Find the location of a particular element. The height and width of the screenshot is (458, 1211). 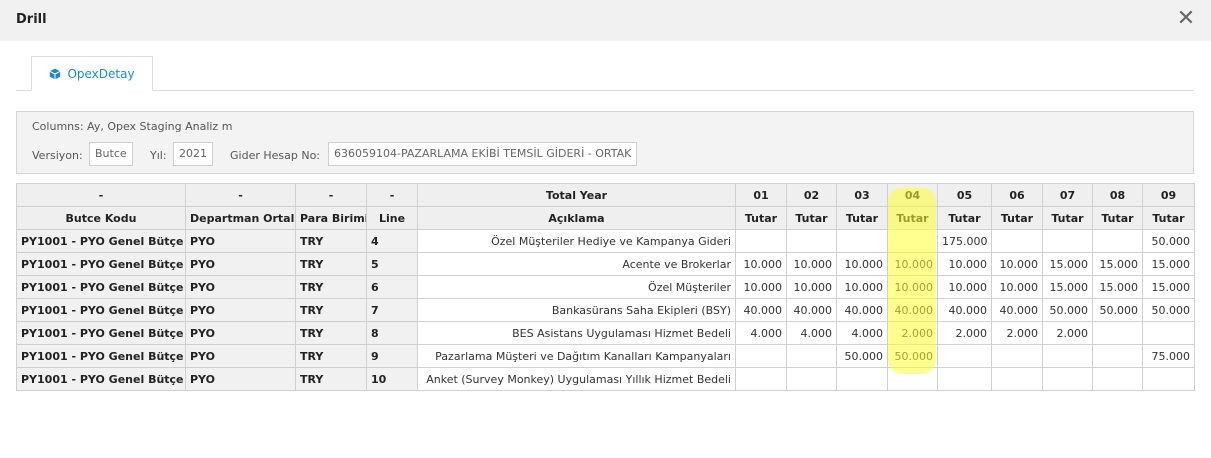

amount-cell: 175.000 is located at coordinates (964, 241).